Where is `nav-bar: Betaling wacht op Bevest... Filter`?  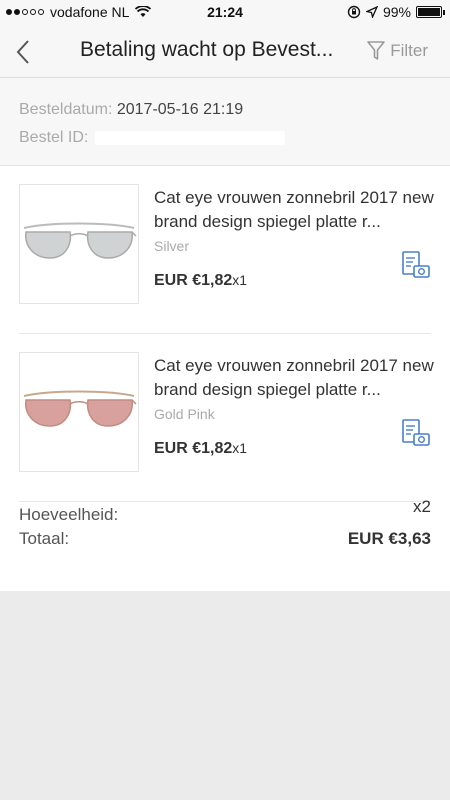
nav-bar: Betaling wacht op Bevest... Filter is located at coordinates (225, 52).